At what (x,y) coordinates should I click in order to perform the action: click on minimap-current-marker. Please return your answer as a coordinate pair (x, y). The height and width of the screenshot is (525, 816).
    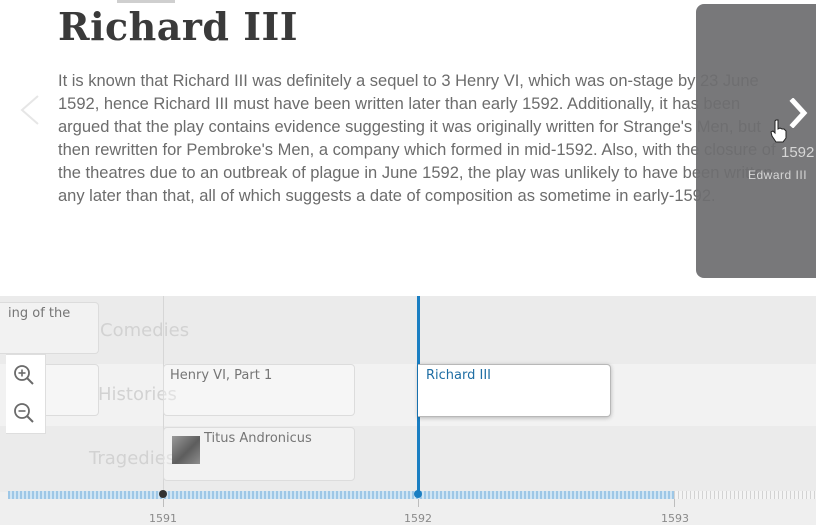
    Looking at the image, I should click on (418, 494).